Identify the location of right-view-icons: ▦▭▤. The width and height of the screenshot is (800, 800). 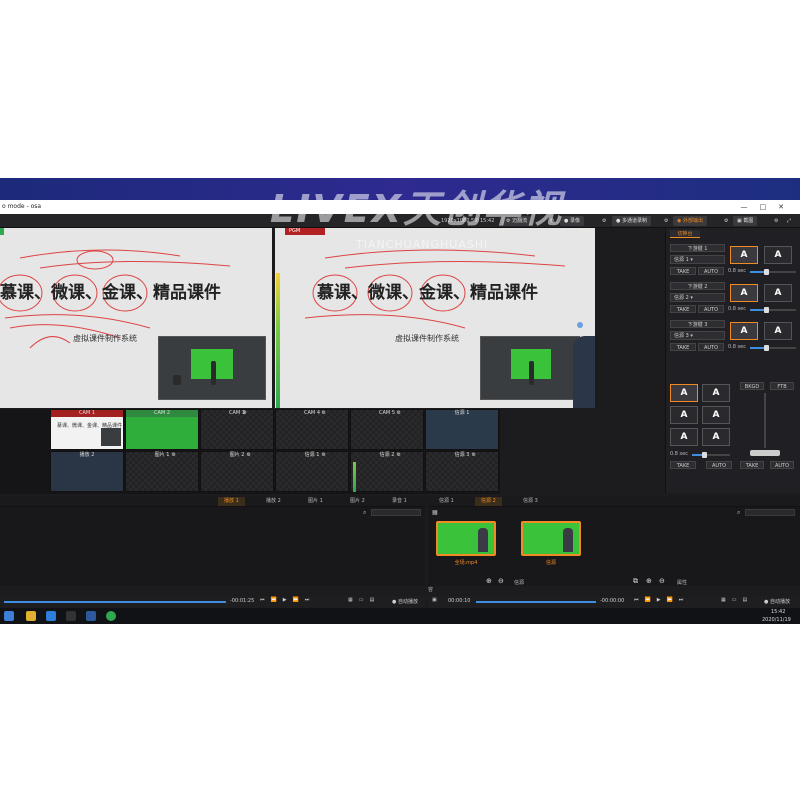
(737, 600).